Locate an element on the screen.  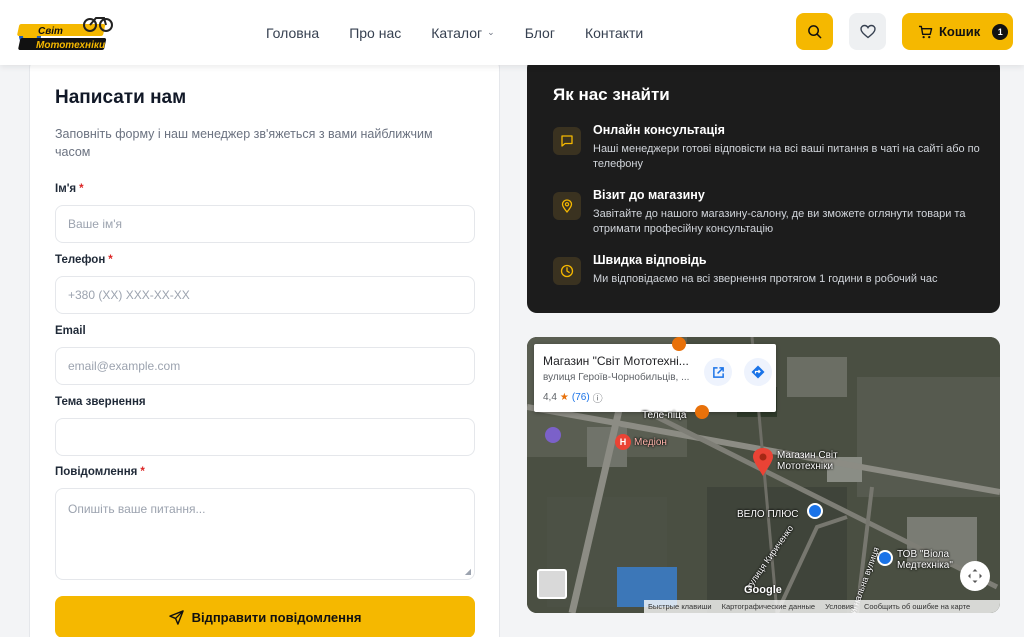
form-title: Написати нам is located at coordinates (121, 97).